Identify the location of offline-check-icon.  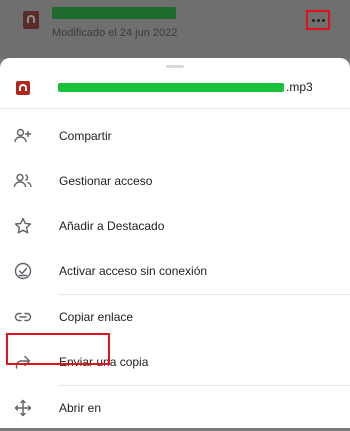
(23, 271).